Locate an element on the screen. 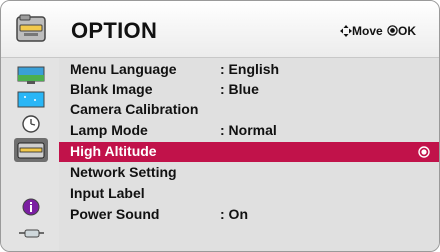 The image size is (440, 252). screen-icon is located at coordinates (31, 99).